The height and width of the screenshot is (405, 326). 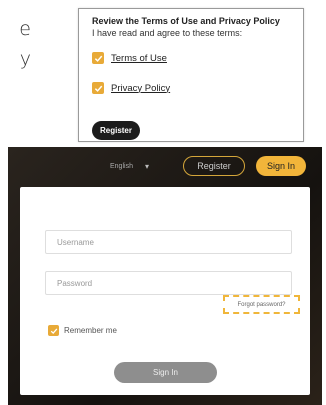 What do you see at coordinates (25, 29) in the screenshot?
I see `instruction-text-line: e` at bounding box center [25, 29].